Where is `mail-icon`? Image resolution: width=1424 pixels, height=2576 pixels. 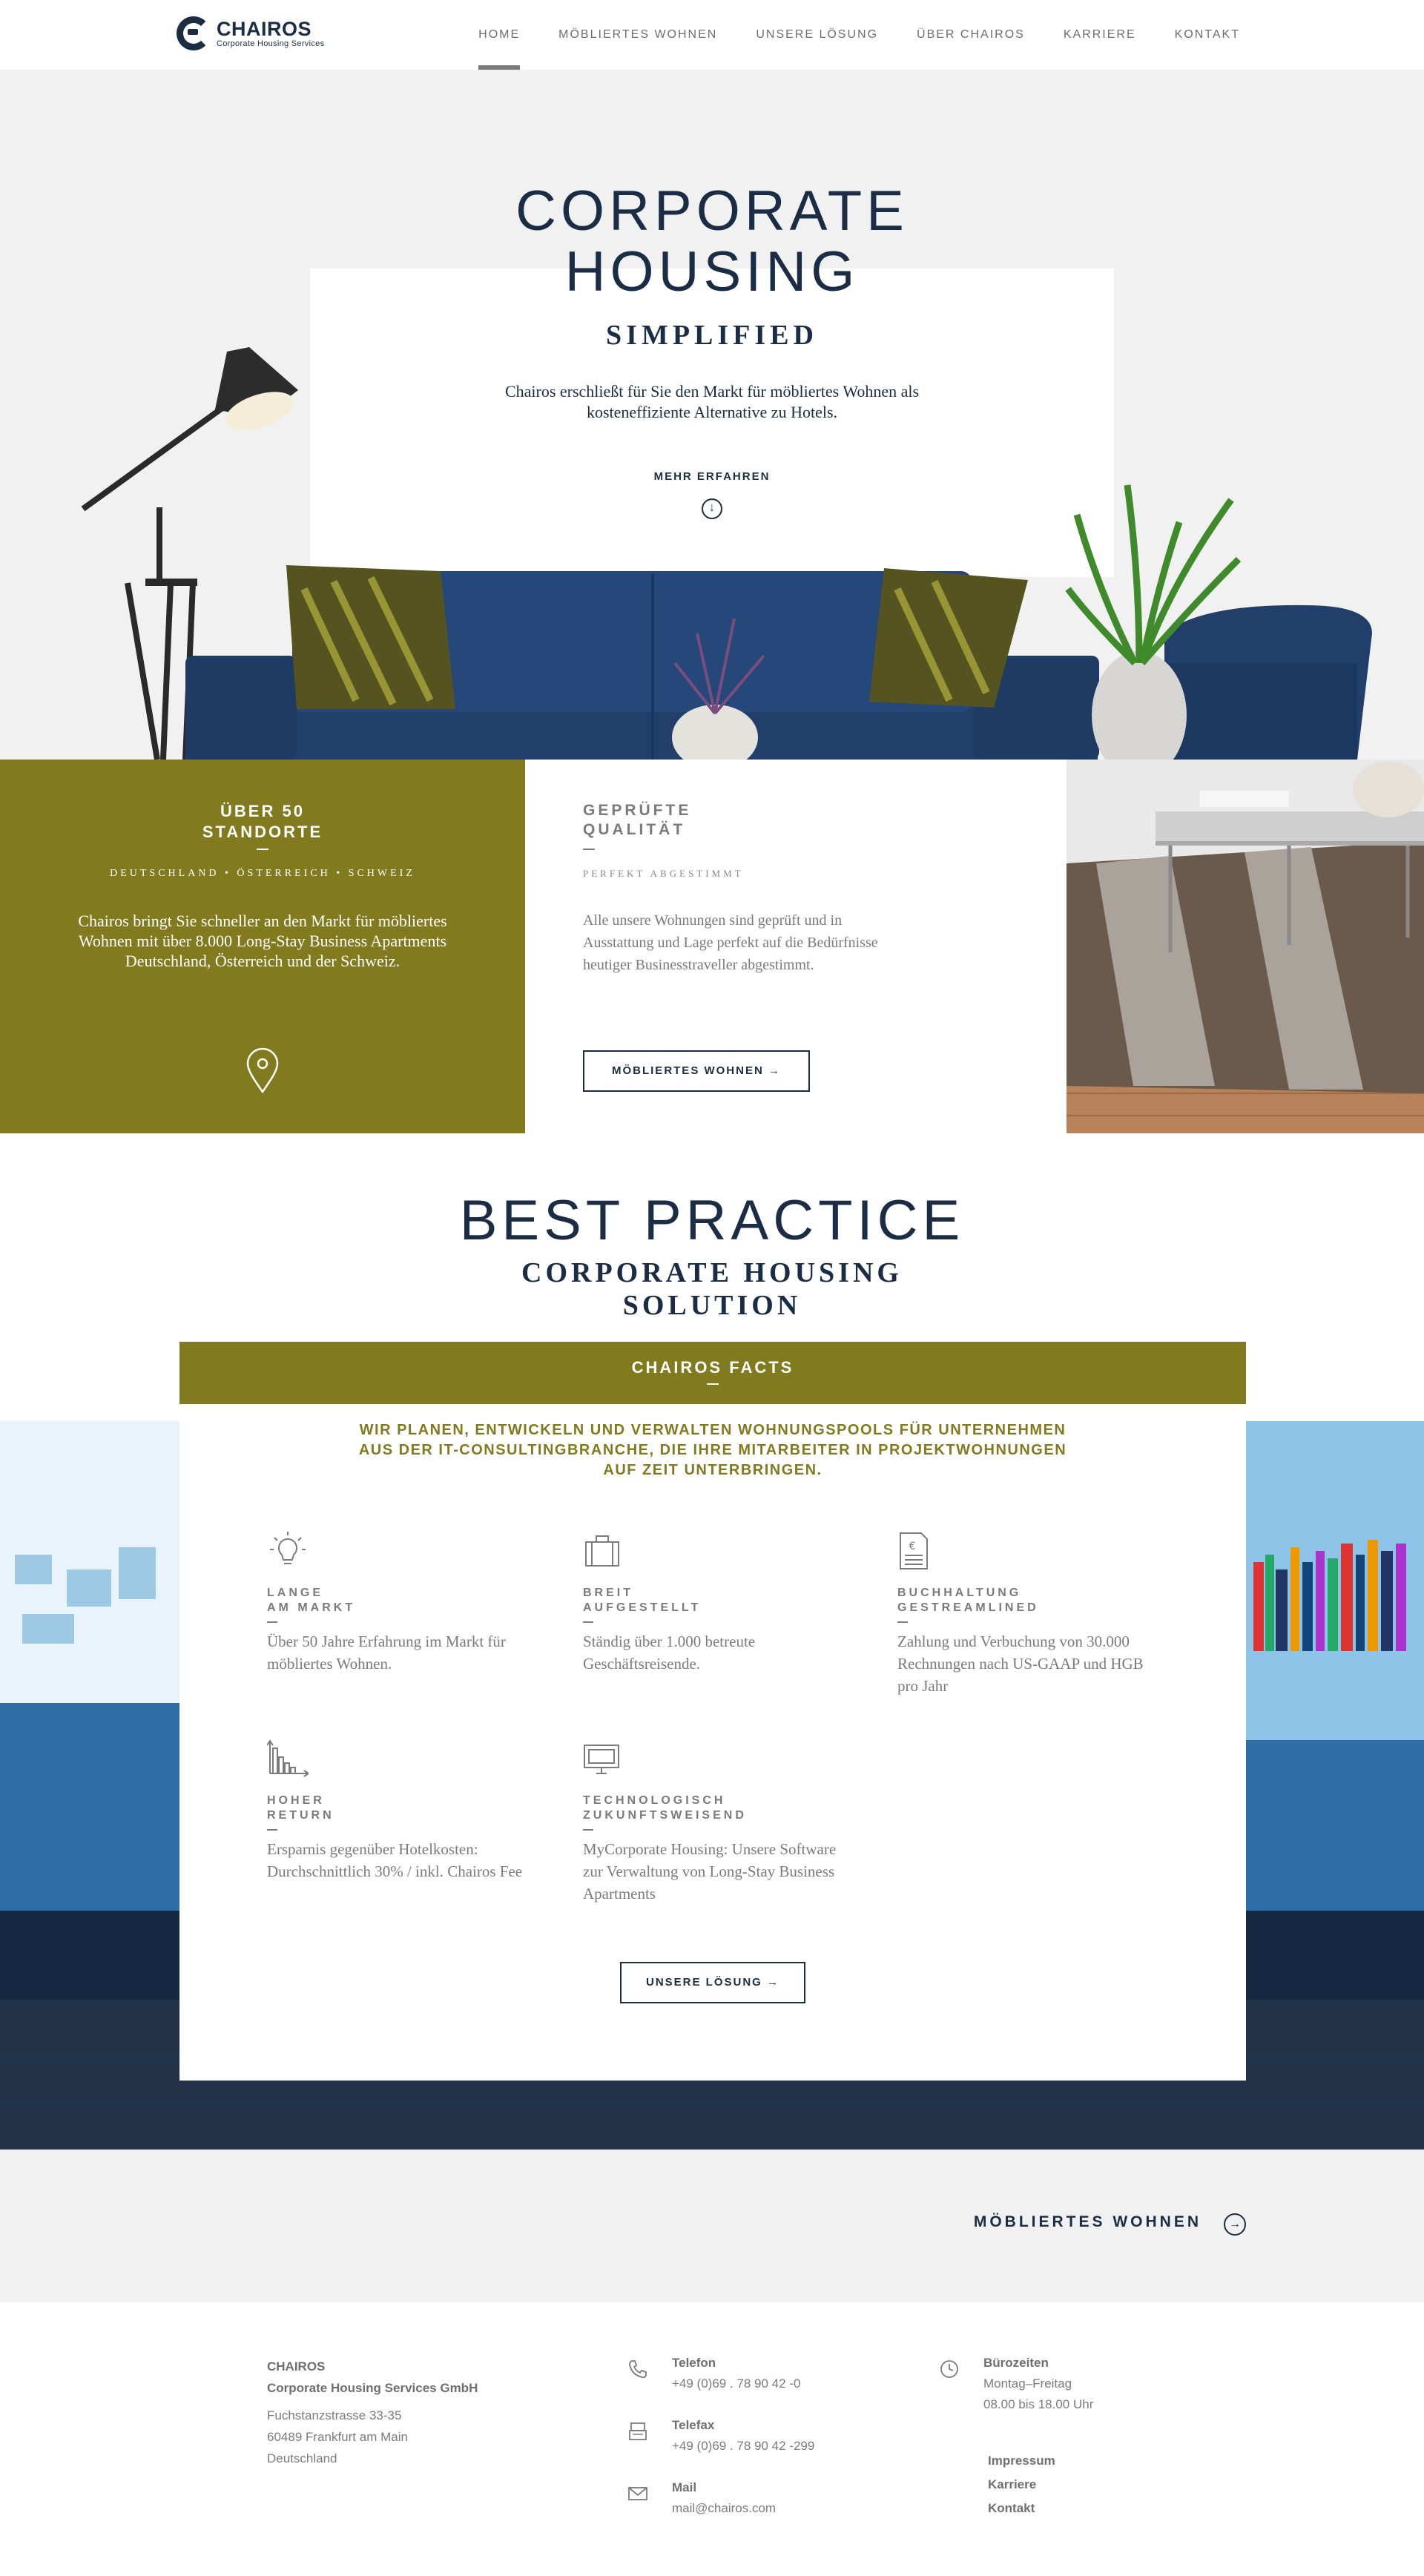
mail-icon is located at coordinates (637, 2493).